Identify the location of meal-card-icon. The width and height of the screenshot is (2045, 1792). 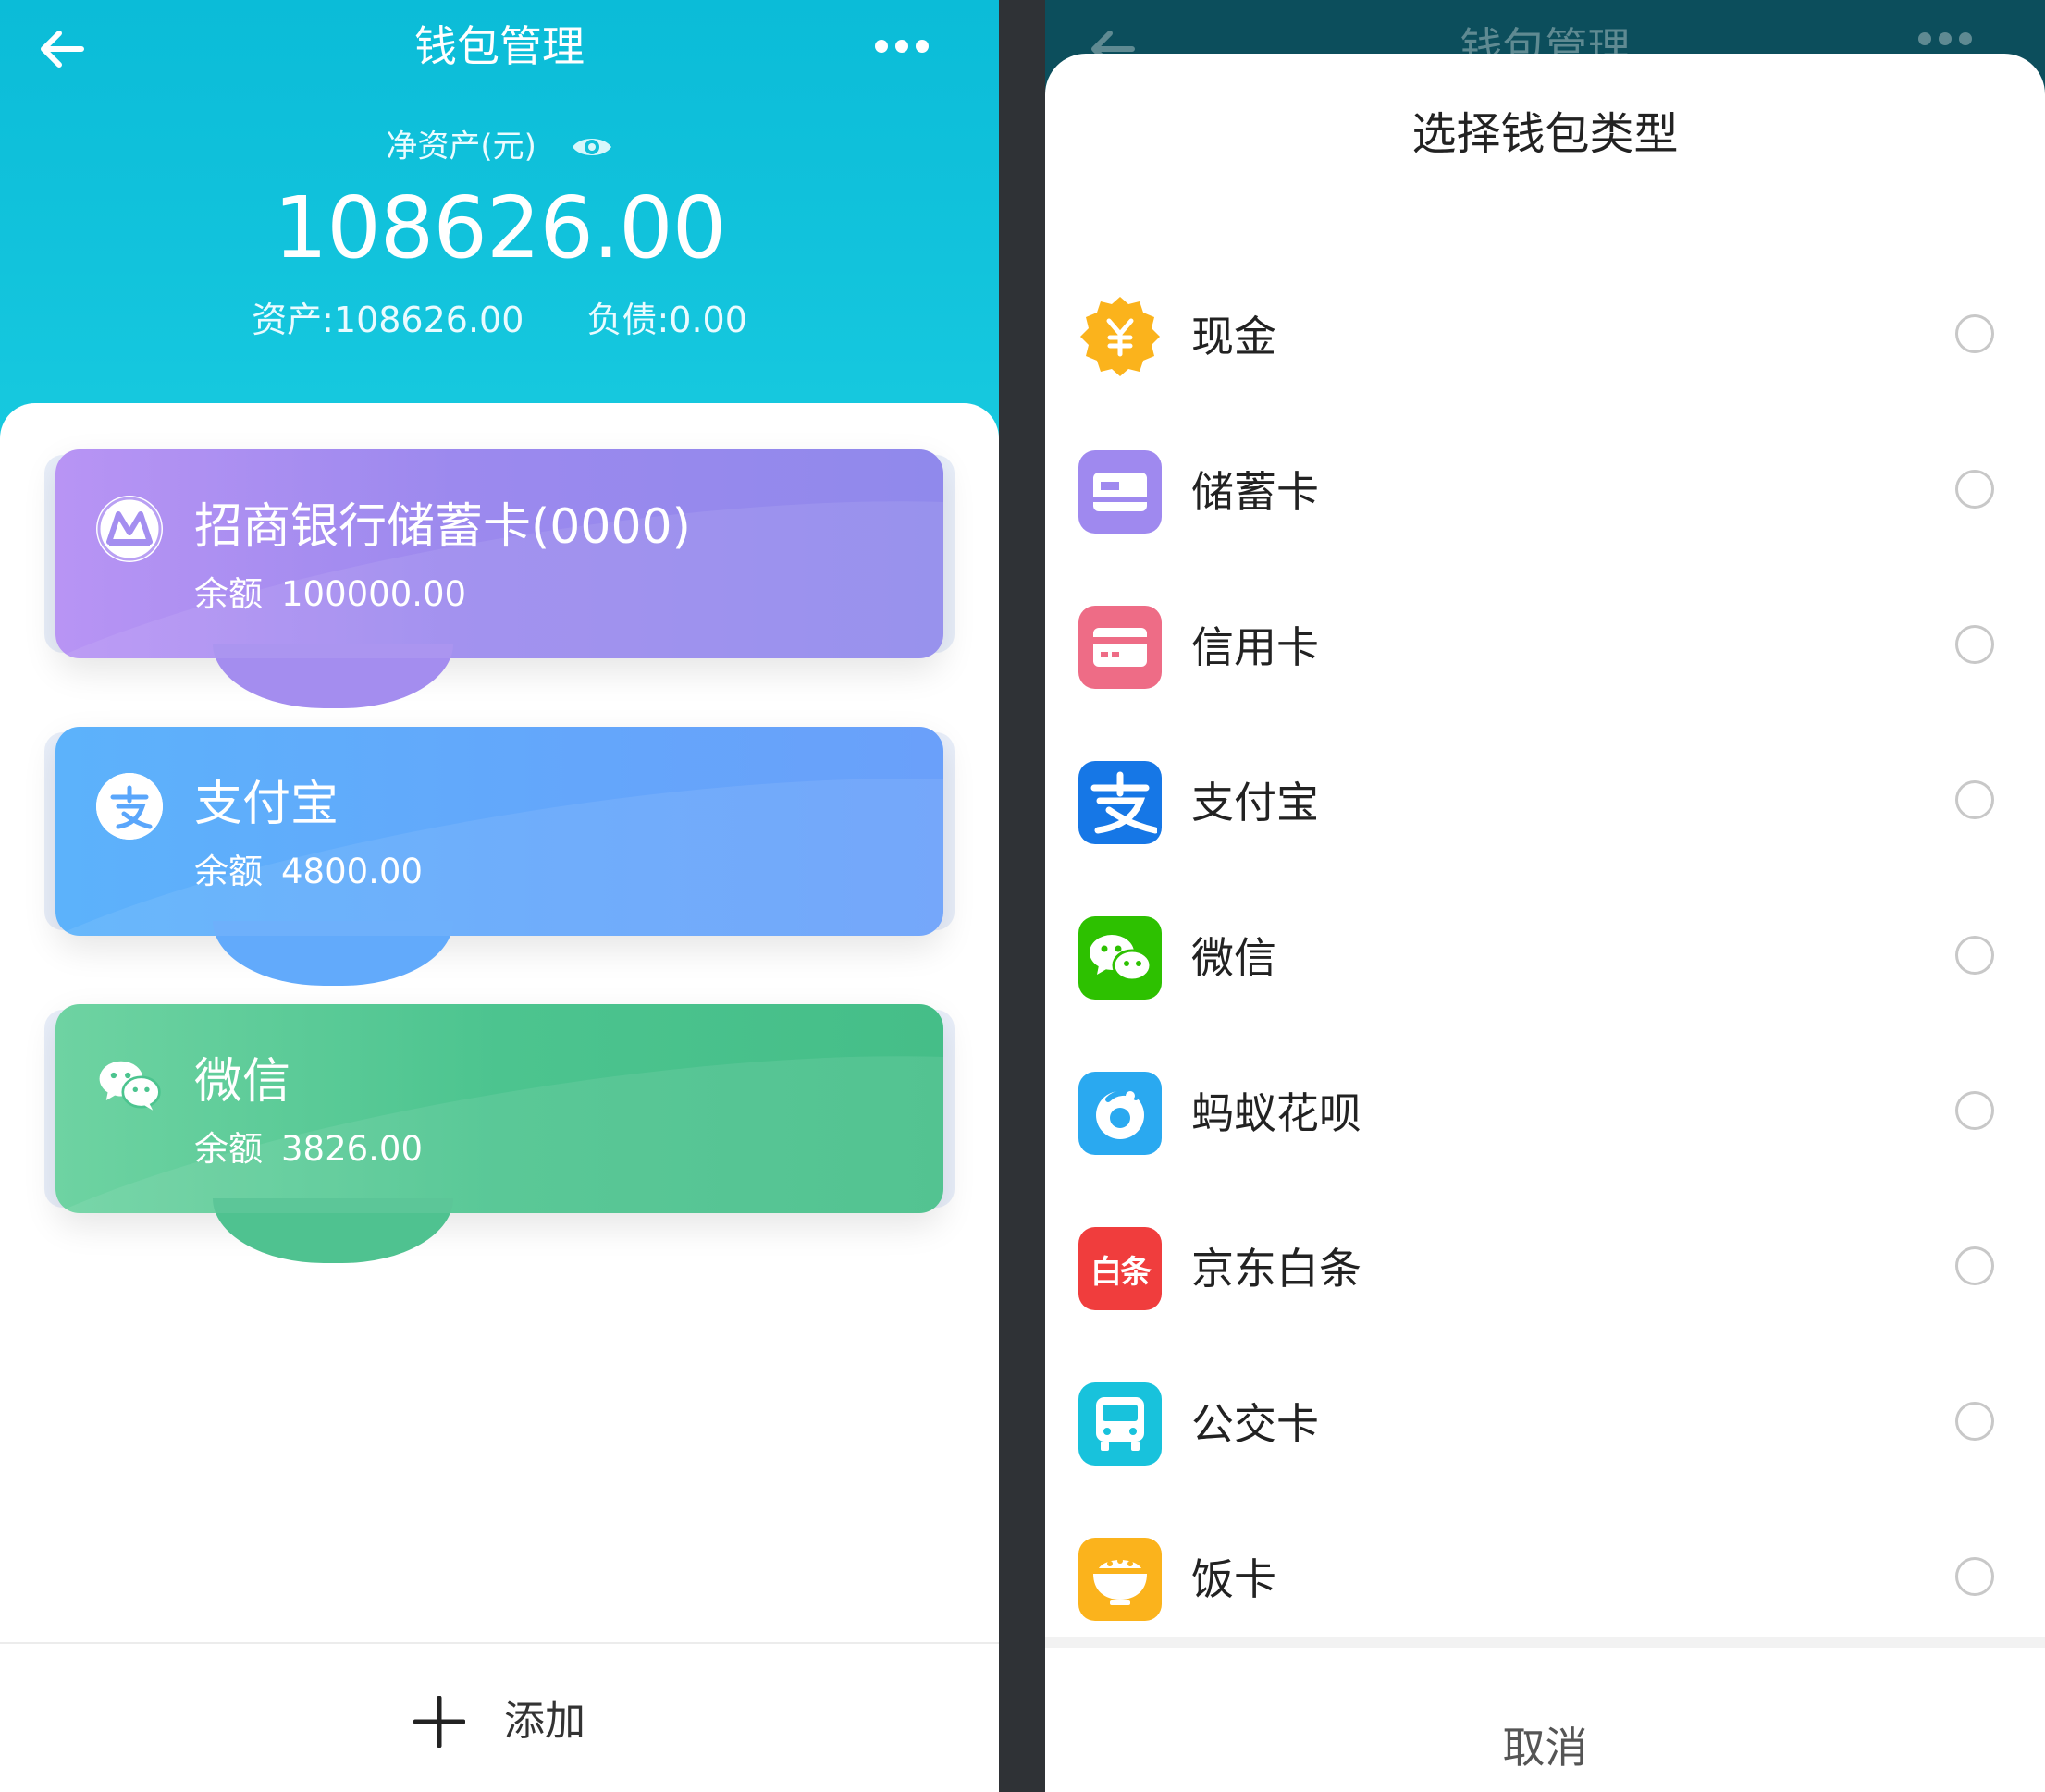
(1120, 1579).